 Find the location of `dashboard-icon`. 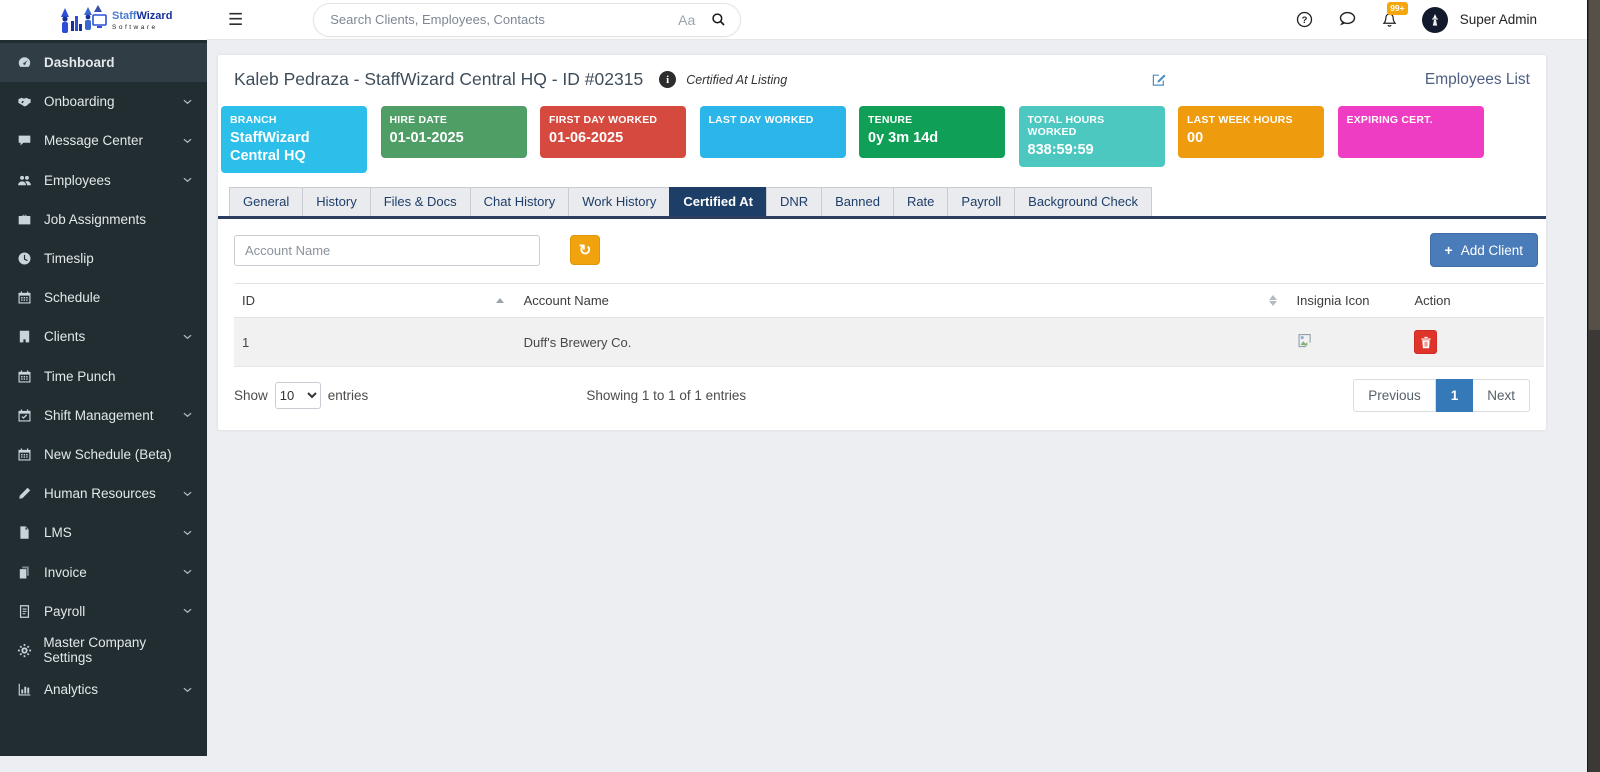

dashboard-icon is located at coordinates (25, 63).